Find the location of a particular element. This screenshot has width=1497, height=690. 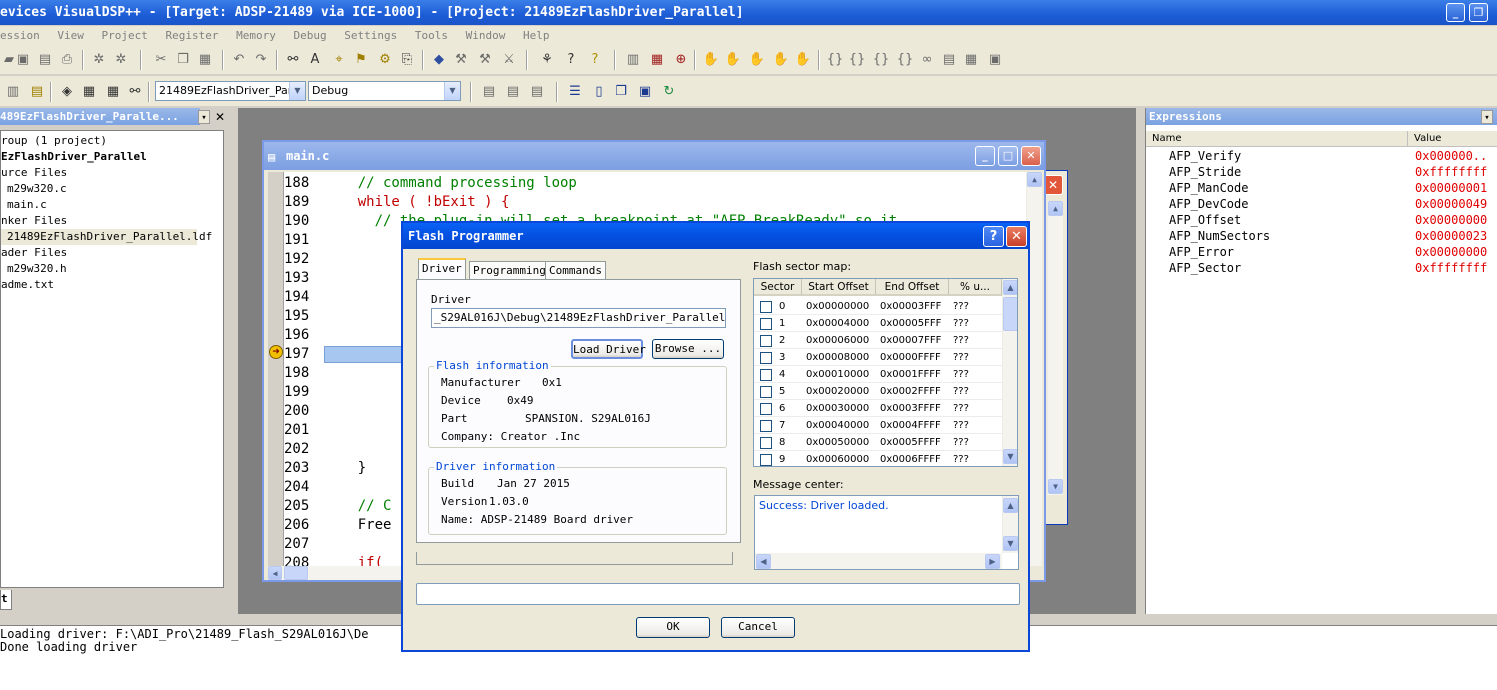

maximize-icon: □ is located at coordinates (1008, 156).